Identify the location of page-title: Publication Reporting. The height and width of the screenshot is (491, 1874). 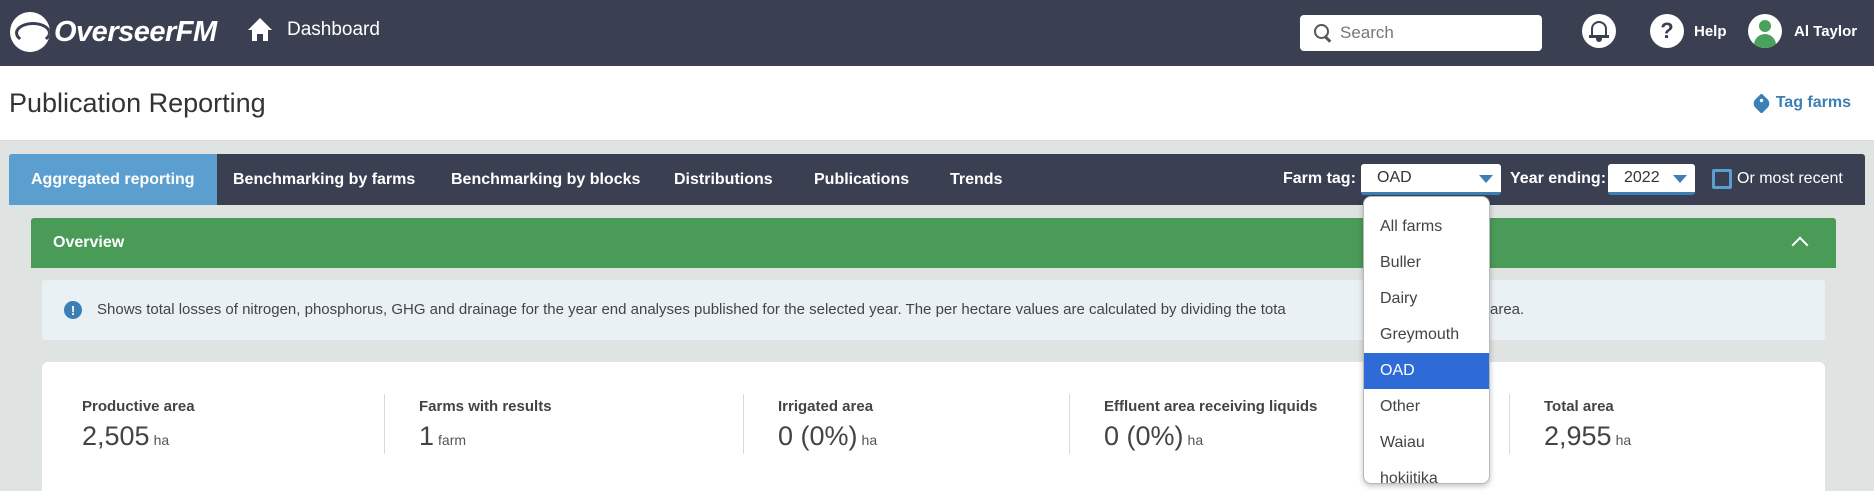
(137, 103).